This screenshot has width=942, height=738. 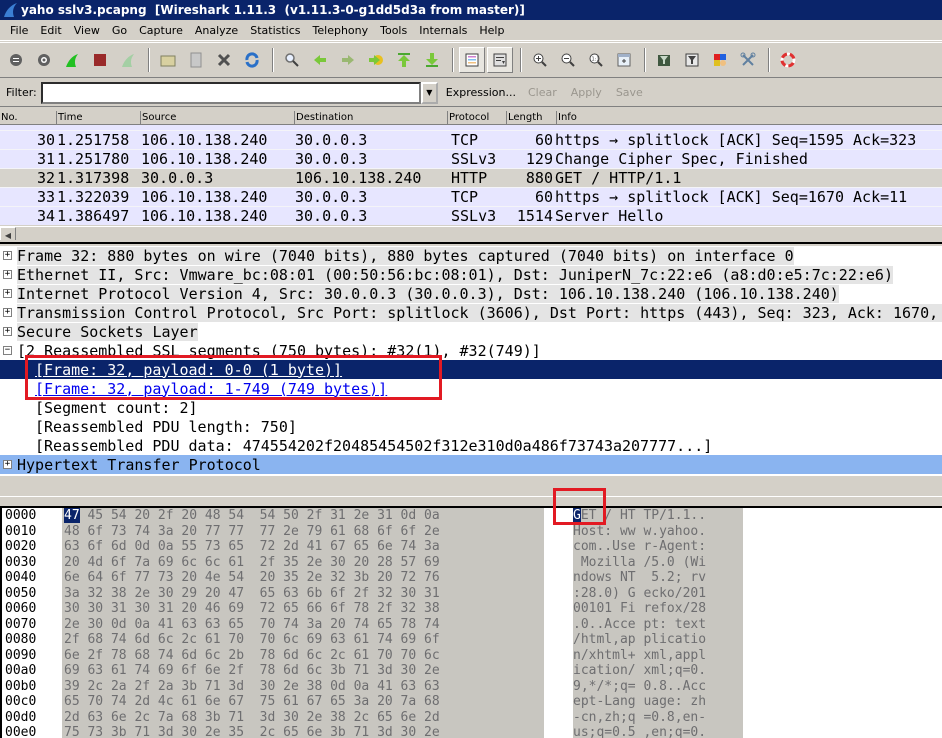 What do you see at coordinates (404, 60) in the screenshot?
I see `go-first-button` at bounding box center [404, 60].